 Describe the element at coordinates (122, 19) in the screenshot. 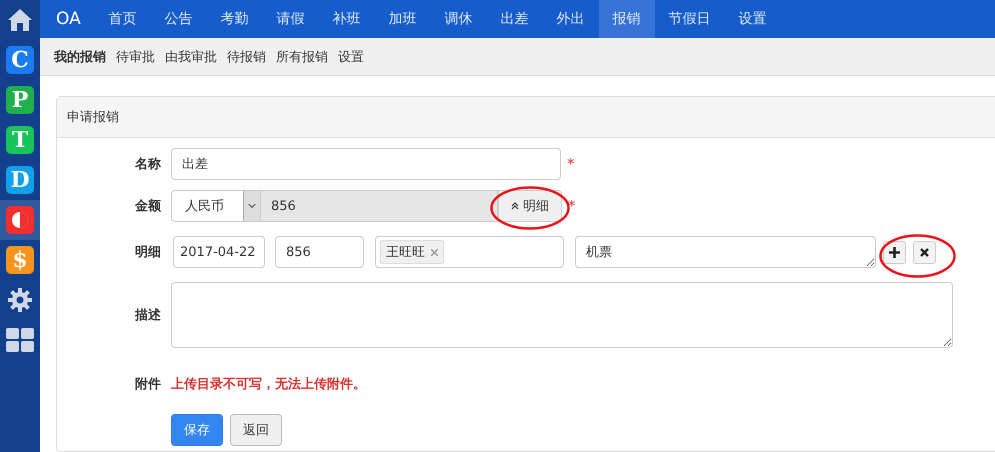

I see `nav-tab: 首页` at that location.